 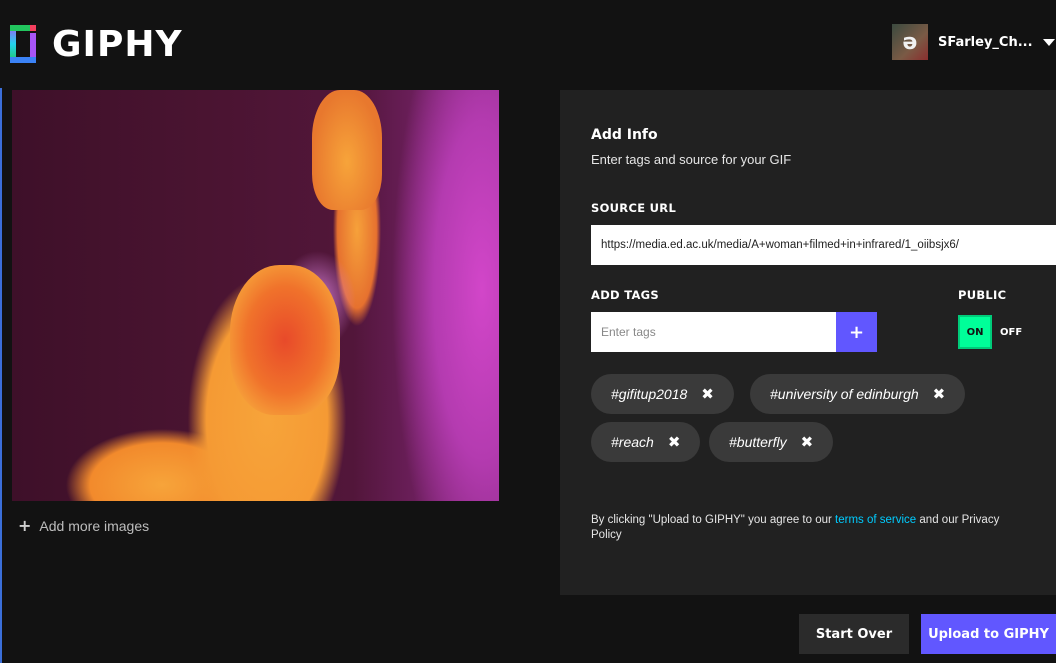 I want to click on public-toggle: ON OFF, so click(x=990, y=332).